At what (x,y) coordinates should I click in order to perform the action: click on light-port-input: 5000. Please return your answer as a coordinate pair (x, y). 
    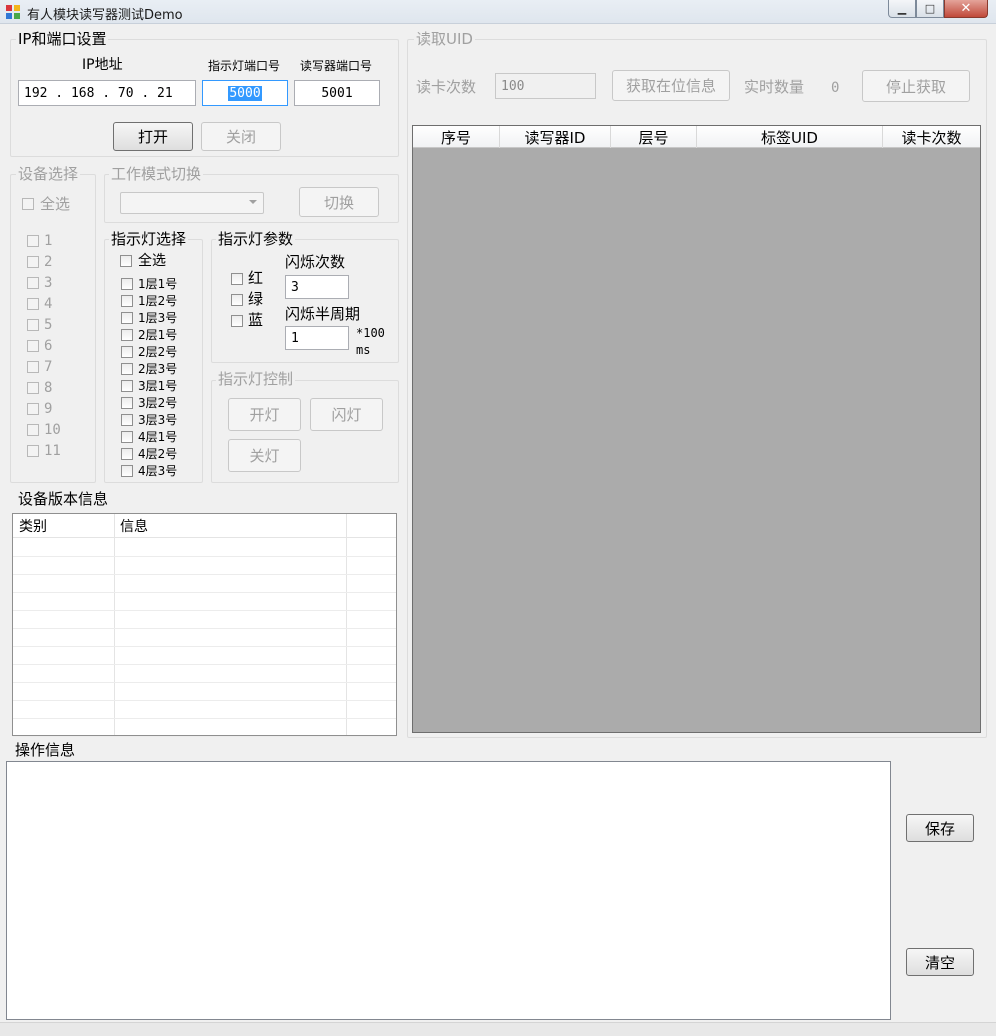
    Looking at the image, I should click on (245, 93).